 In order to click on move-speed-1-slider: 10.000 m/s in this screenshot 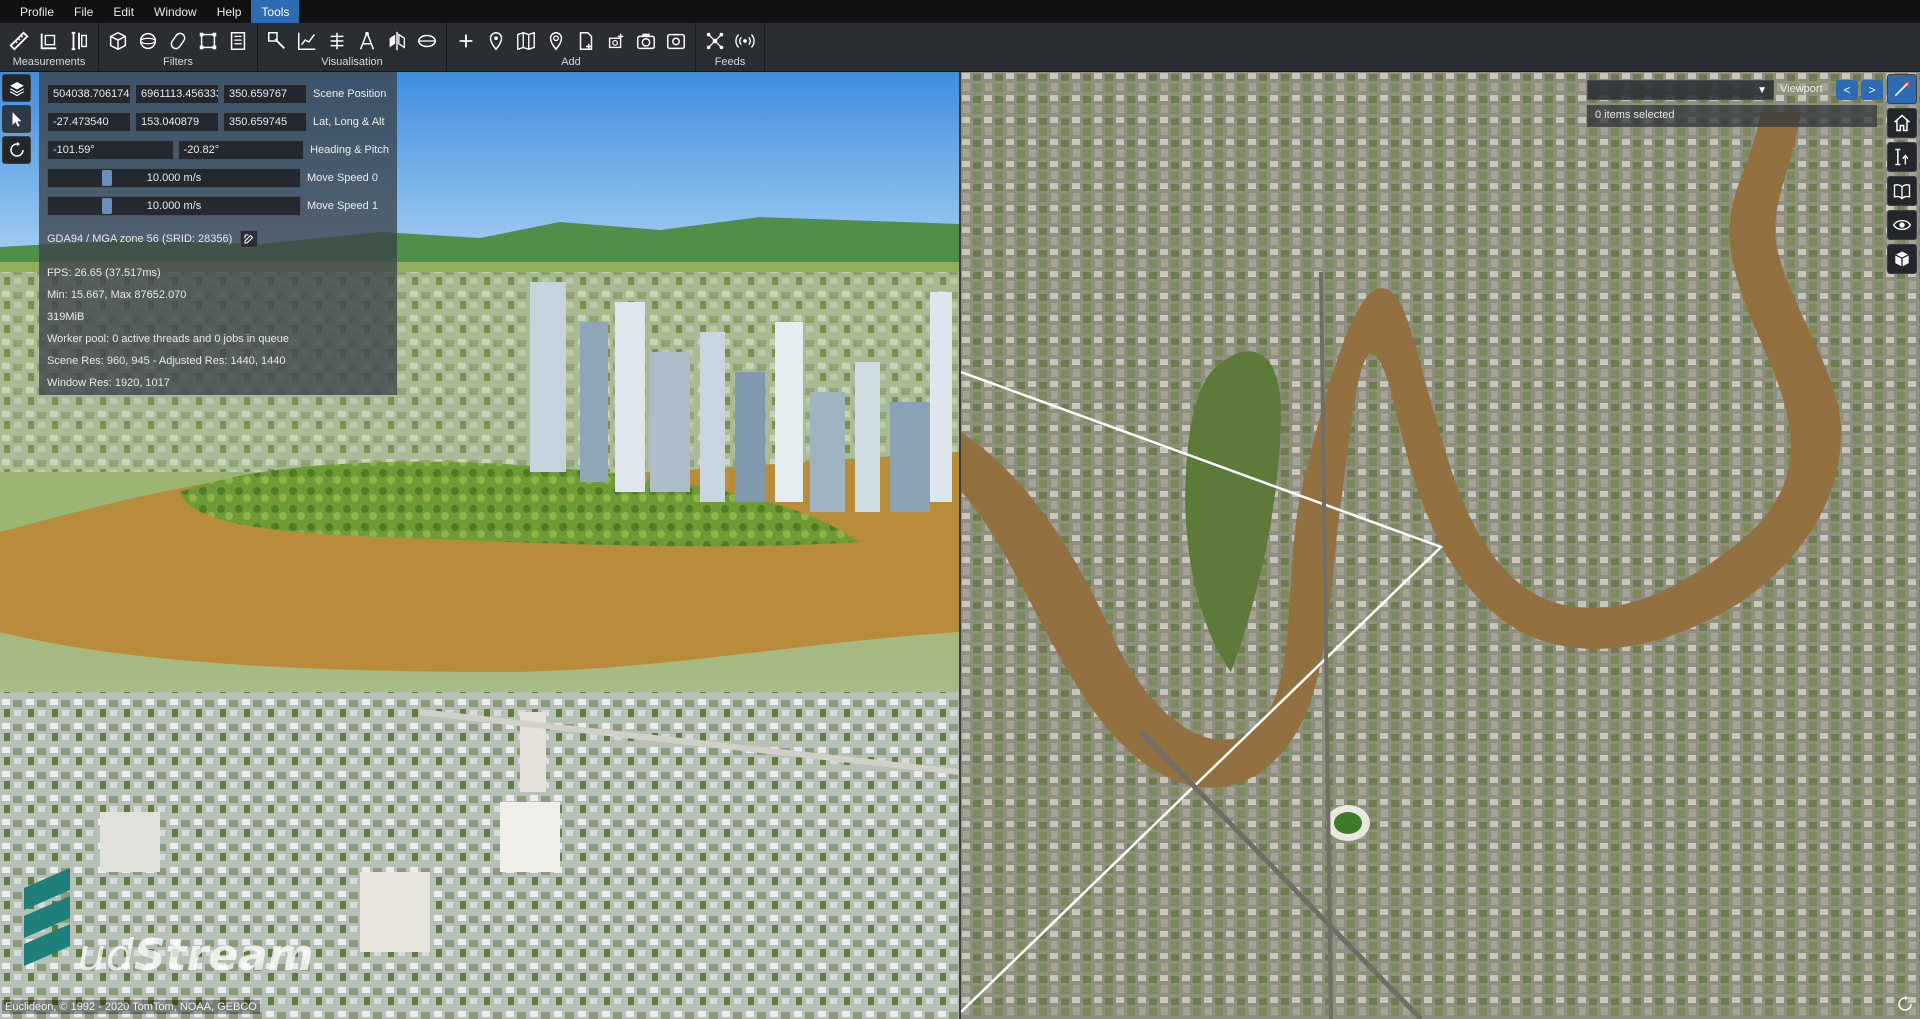, I will do `click(174, 206)`.